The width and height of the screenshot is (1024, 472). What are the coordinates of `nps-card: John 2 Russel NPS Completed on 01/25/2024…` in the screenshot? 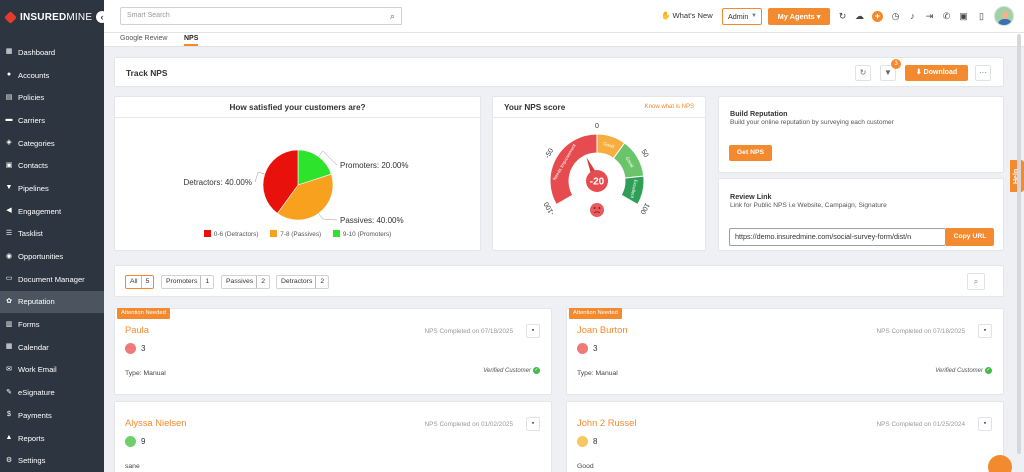 It's located at (785, 436).